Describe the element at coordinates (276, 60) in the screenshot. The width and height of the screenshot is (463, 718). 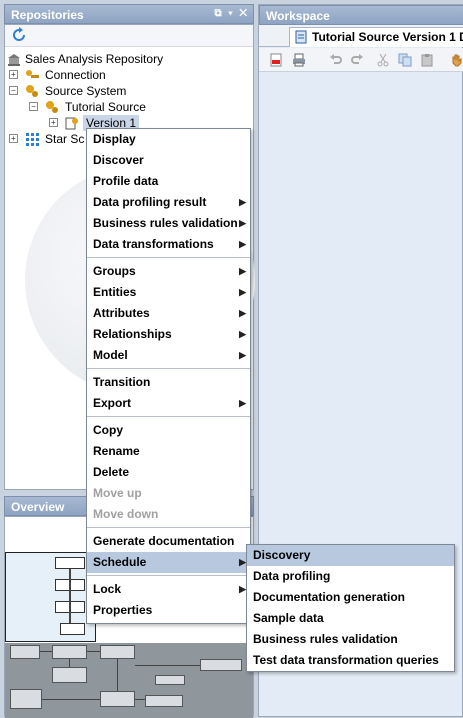
I see `pdf-icon` at that location.